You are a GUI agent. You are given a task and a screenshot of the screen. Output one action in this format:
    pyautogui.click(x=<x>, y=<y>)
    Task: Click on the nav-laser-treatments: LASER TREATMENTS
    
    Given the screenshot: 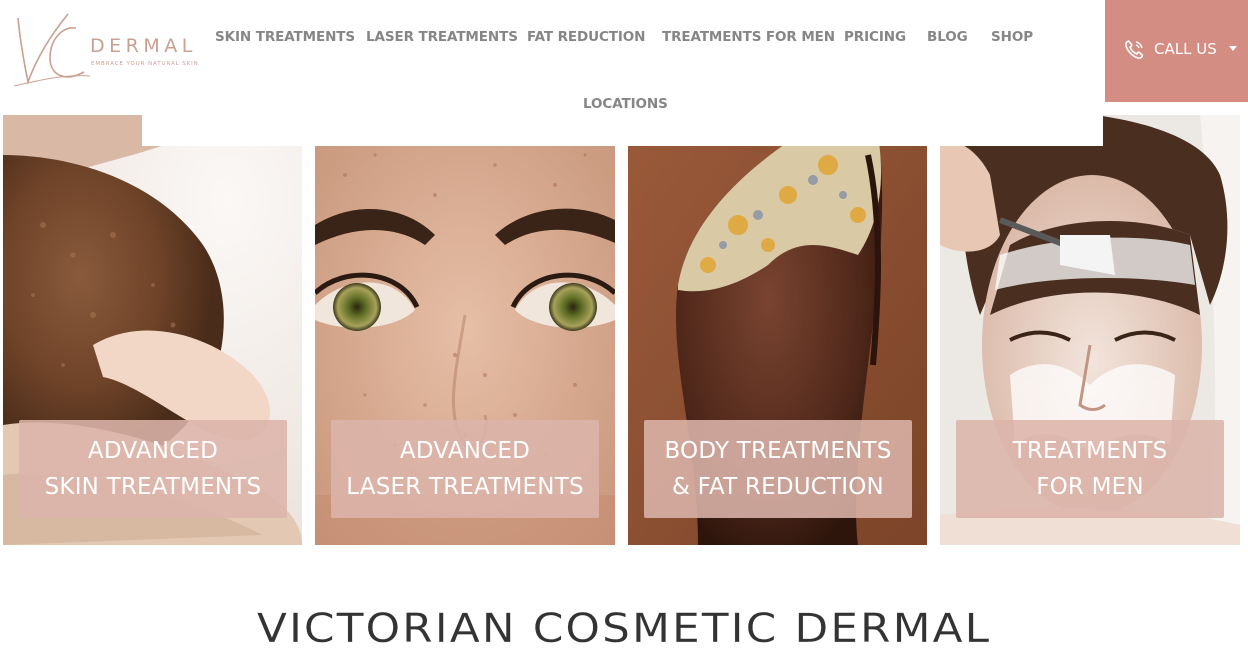 What is the action you would take?
    pyautogui.click(x=442, y=37)
    